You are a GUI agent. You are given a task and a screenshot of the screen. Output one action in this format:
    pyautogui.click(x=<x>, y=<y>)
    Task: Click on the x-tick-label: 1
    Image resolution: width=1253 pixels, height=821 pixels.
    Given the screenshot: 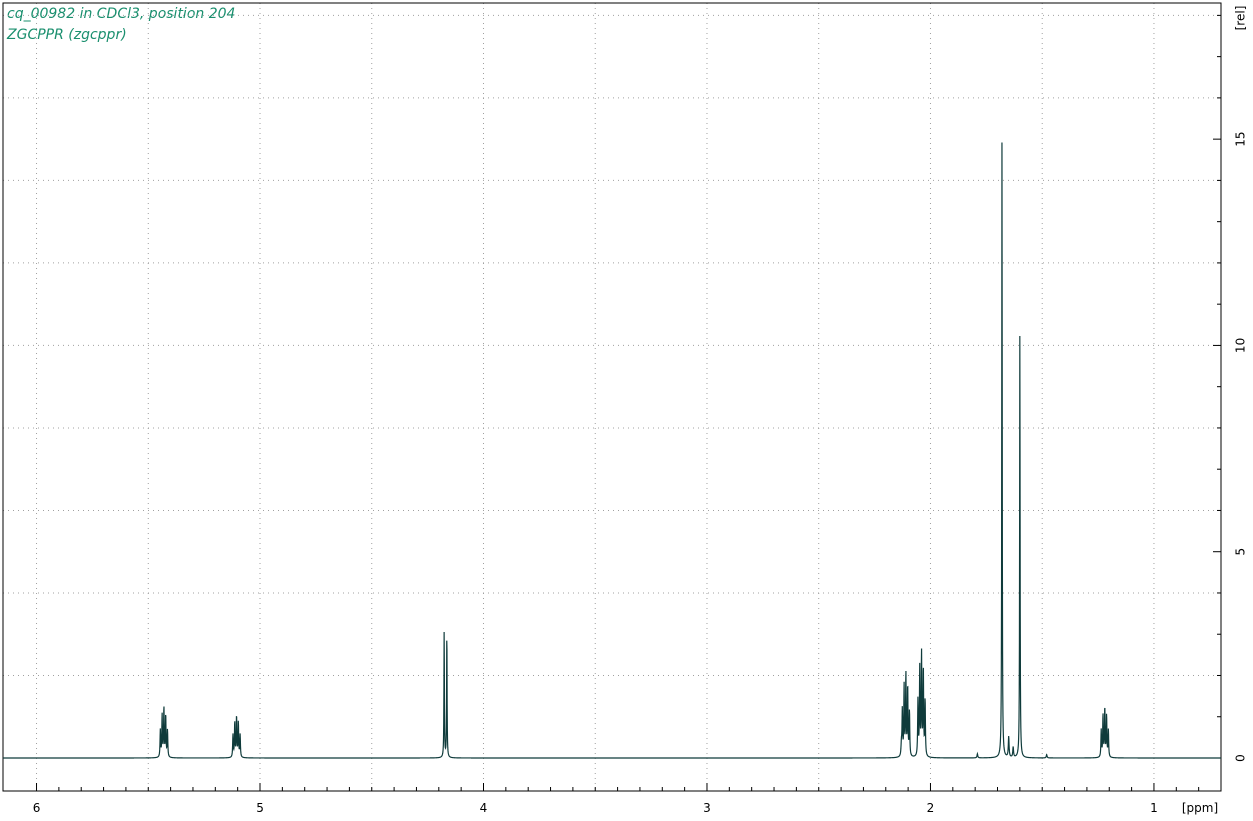 What is the action you would take?
    pyautogui.click(x=1154, y=808)
    